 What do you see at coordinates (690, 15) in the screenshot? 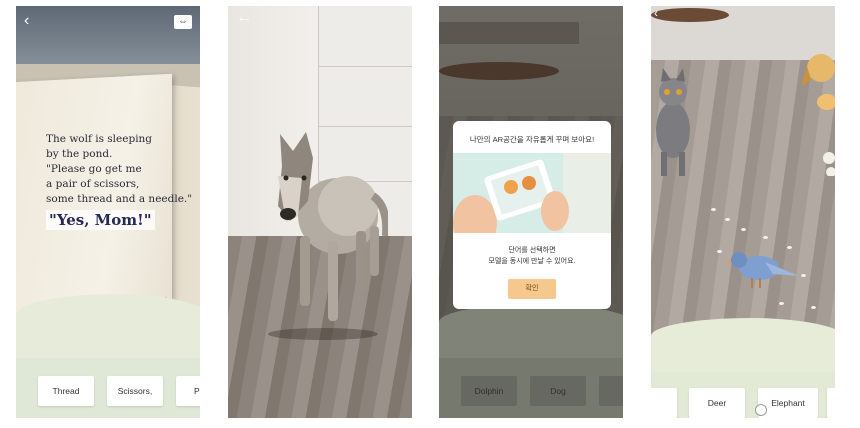
I see `table` at bounding box center [690, 15].